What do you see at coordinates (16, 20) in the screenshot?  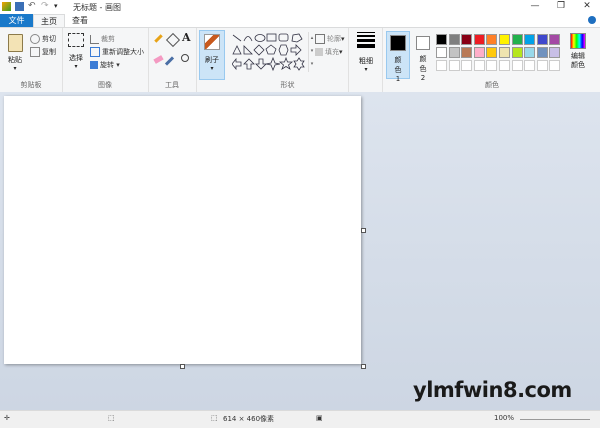 I see `tab-file: 文件` at bounding box center [16, 20].